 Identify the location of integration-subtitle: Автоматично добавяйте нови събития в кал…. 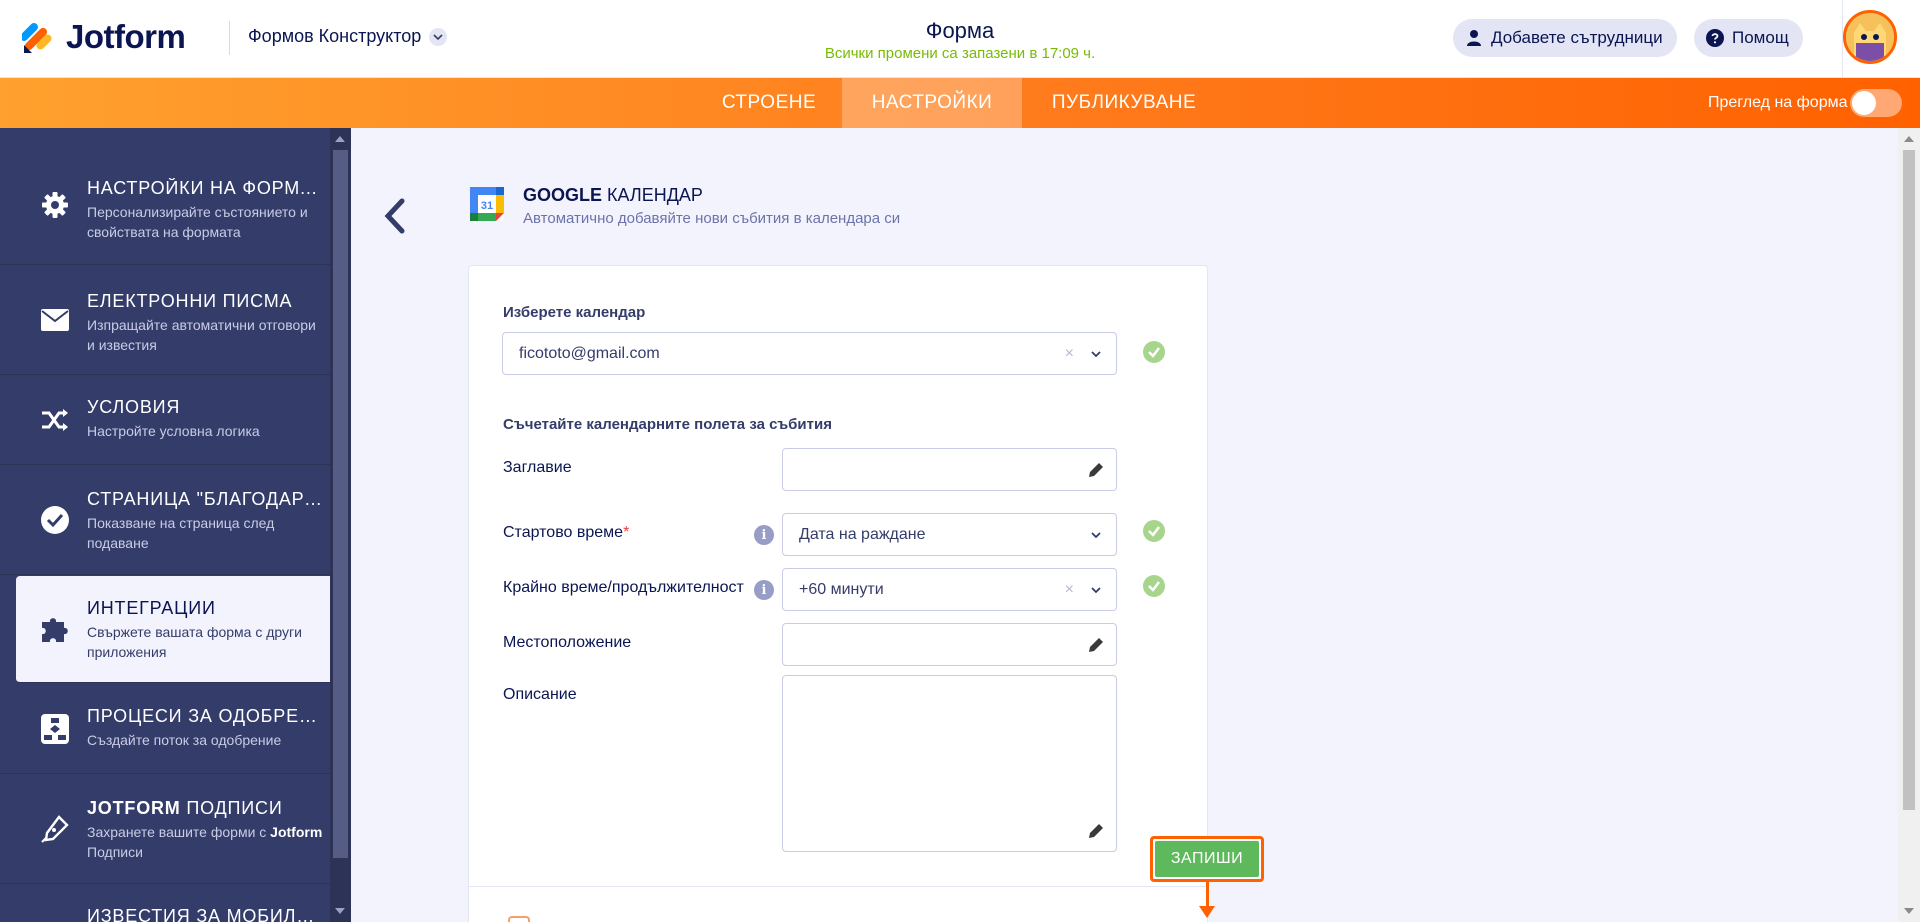
(712, 218).